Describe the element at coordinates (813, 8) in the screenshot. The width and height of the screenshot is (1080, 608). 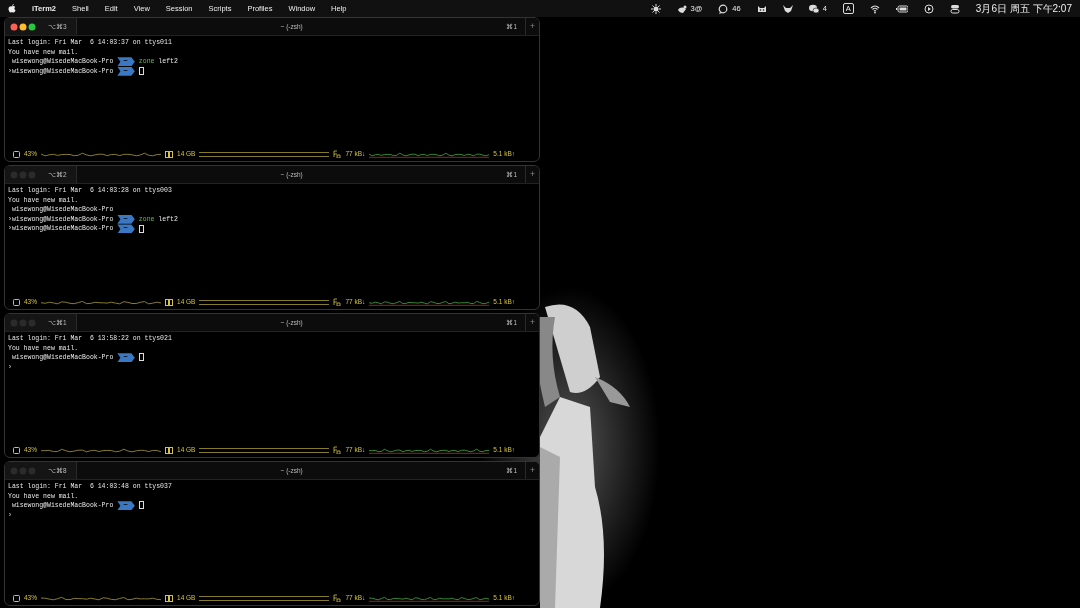
I see `chat-bubbles-icon` at that location.